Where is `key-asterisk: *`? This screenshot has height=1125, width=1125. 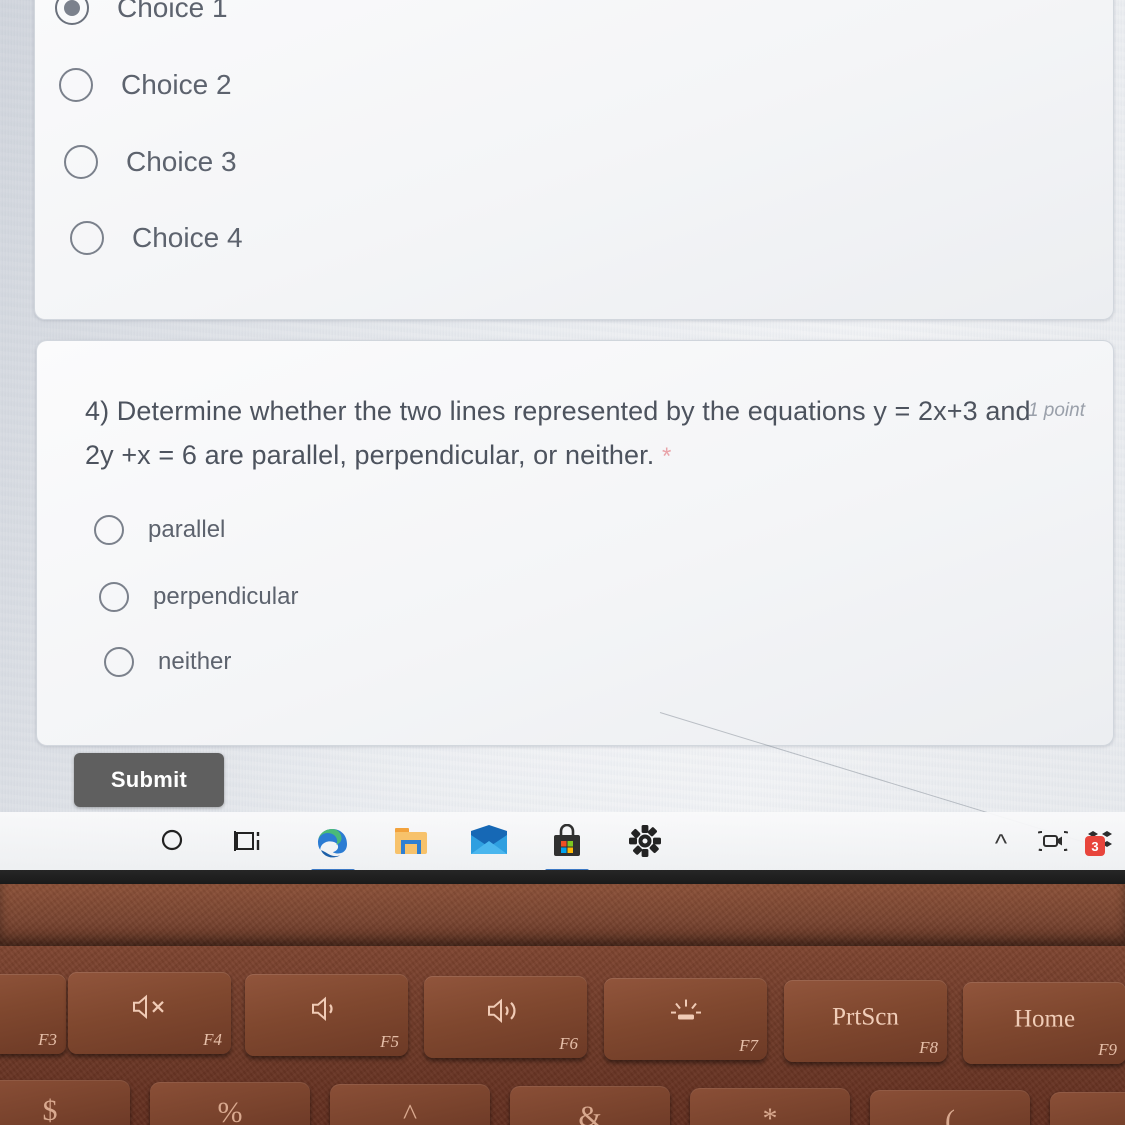 key-asterisk: * is located at coordinates (770, 1106).